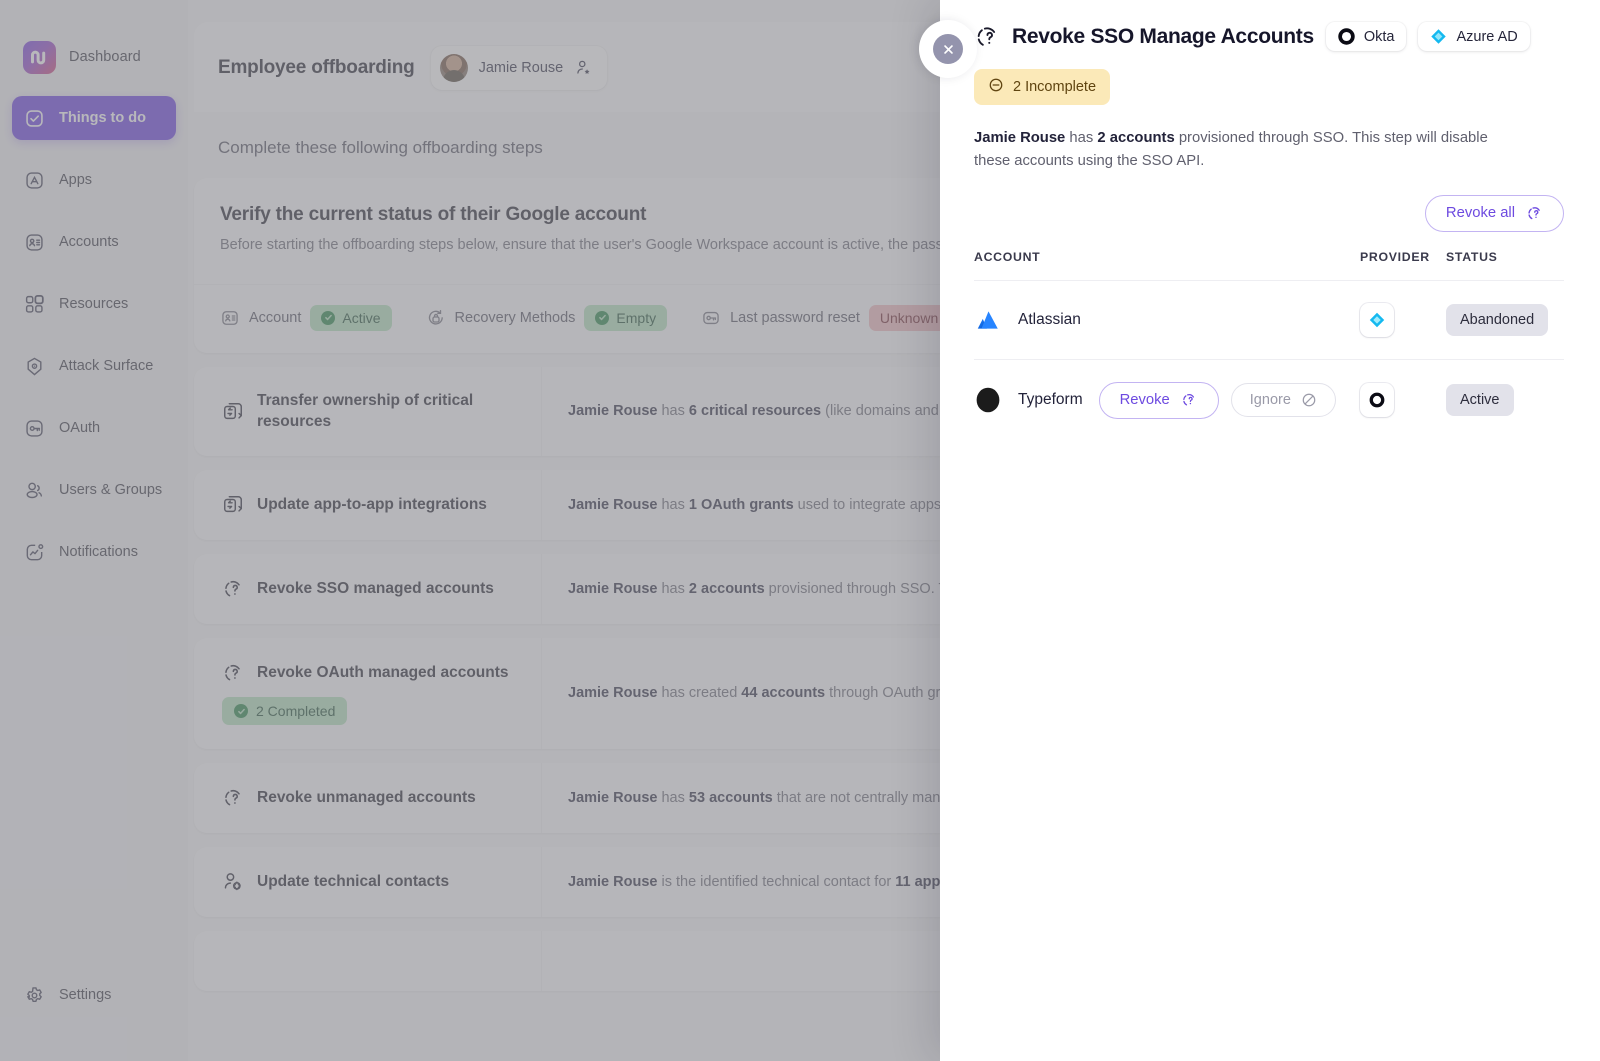 Image resolution: width=1600 pixels, height=1061 pixels. I want to click on table-row: Typeform Revoke Ignore Active, so click(1269, 399).